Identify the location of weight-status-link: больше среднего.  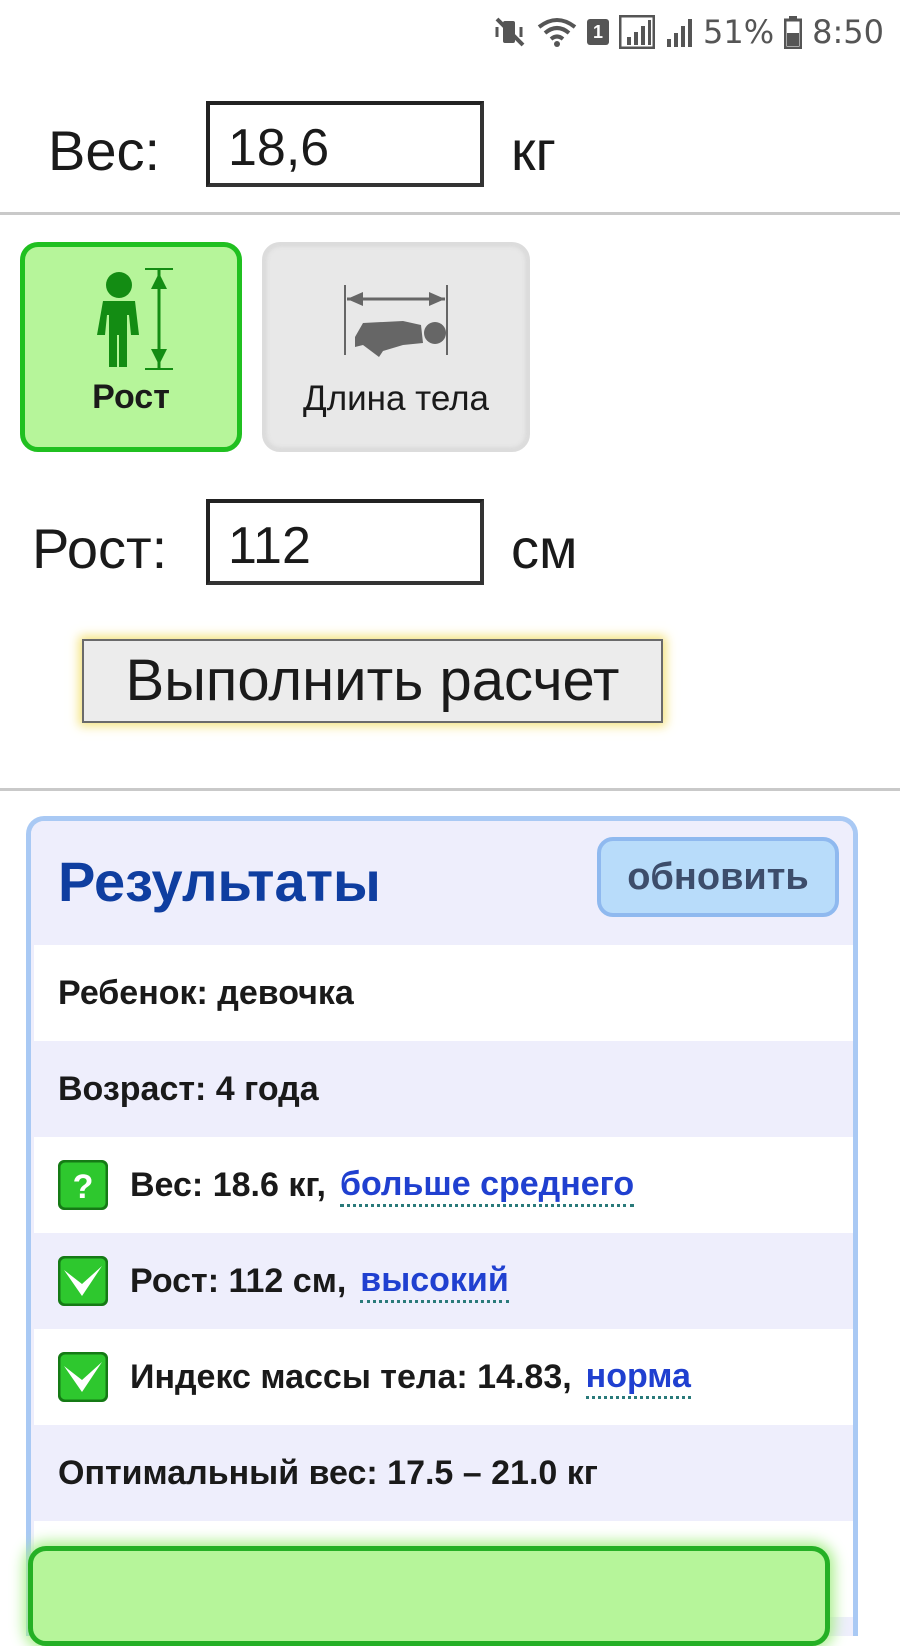
(487, 1185).